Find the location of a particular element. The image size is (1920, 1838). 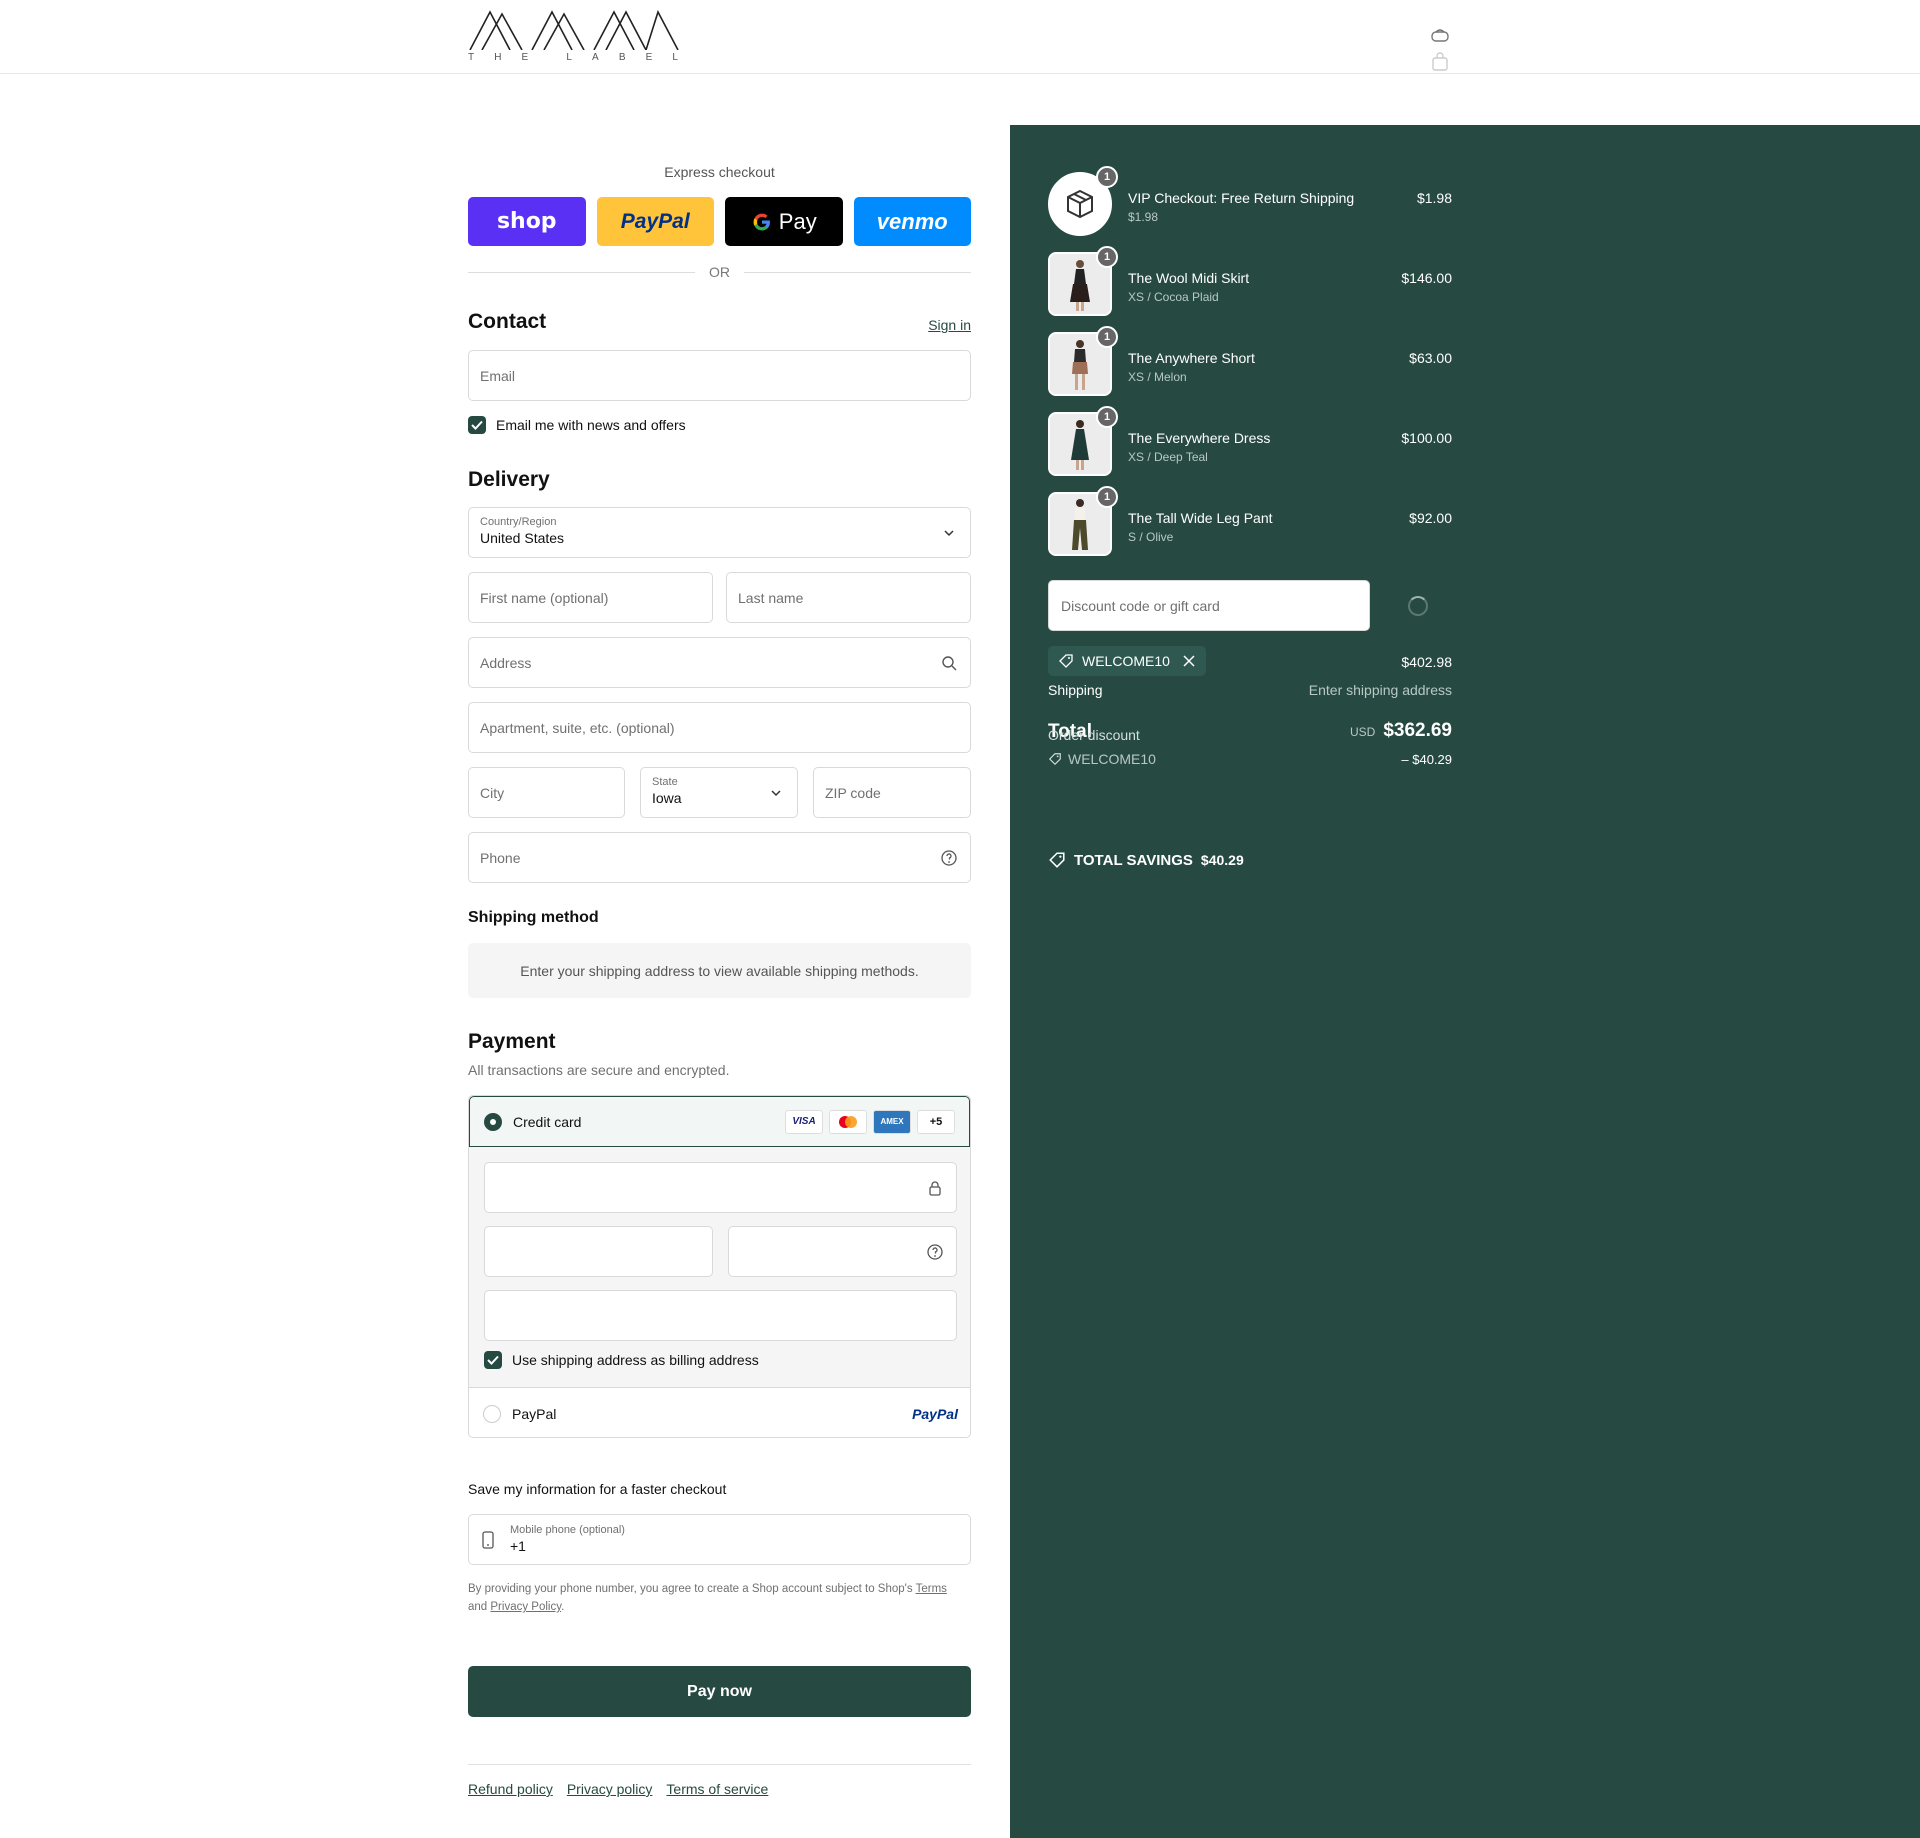

item-price: $92.00 is located at coordinates (1430, 518).